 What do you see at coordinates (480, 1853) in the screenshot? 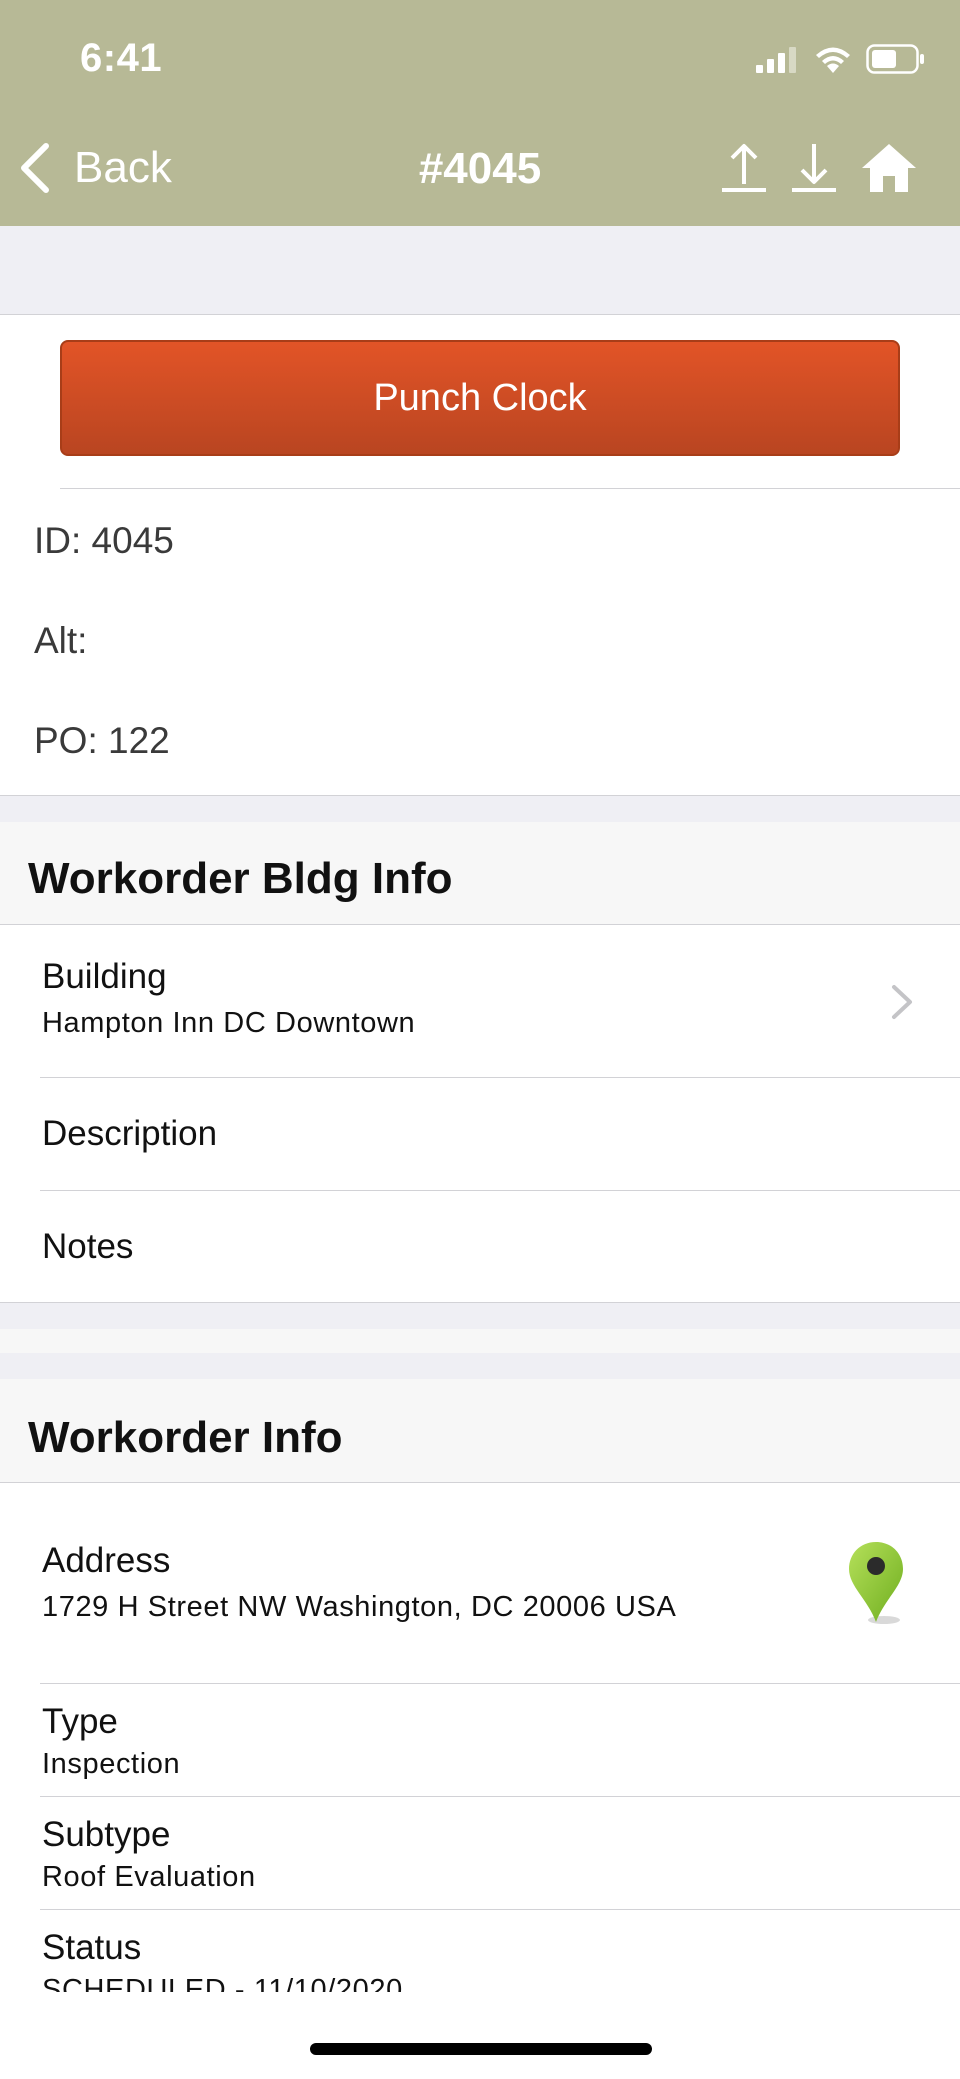
I see `subtype-row: Subtype Roof Evaluation` at bounding box center [480, 1853].